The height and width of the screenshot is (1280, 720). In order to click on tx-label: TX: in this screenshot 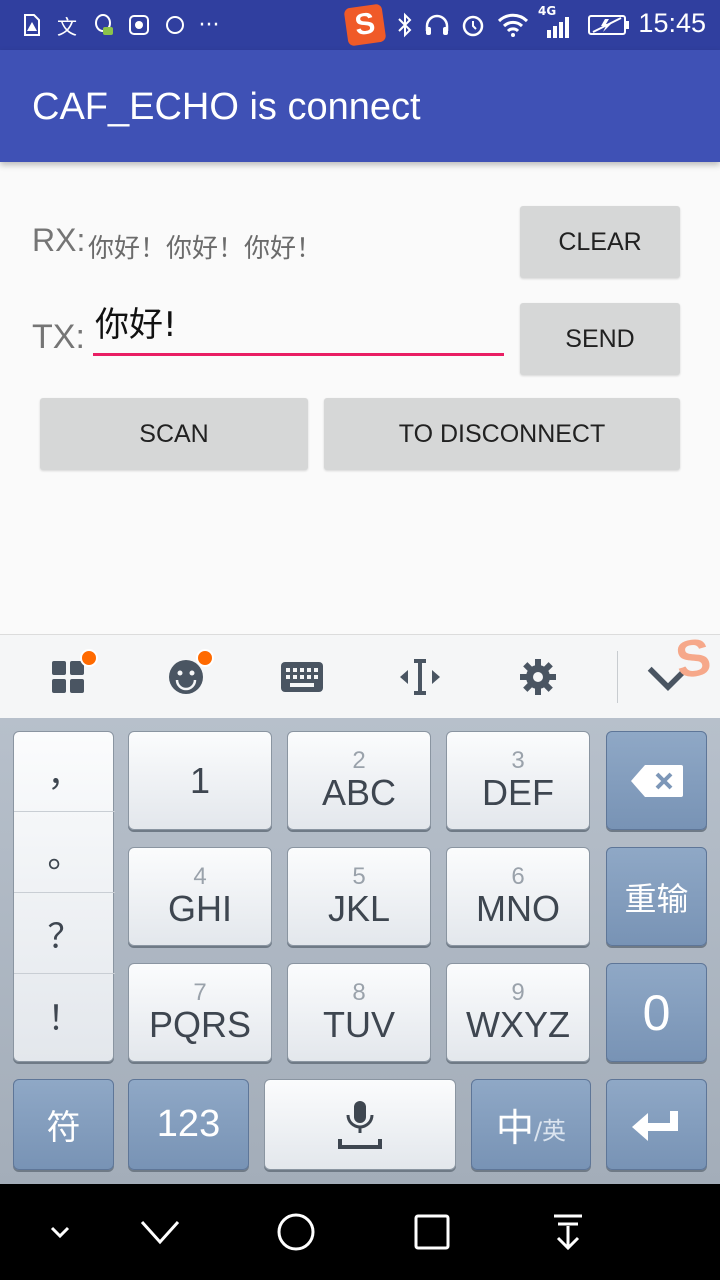, I will do `click(58, 337)`.